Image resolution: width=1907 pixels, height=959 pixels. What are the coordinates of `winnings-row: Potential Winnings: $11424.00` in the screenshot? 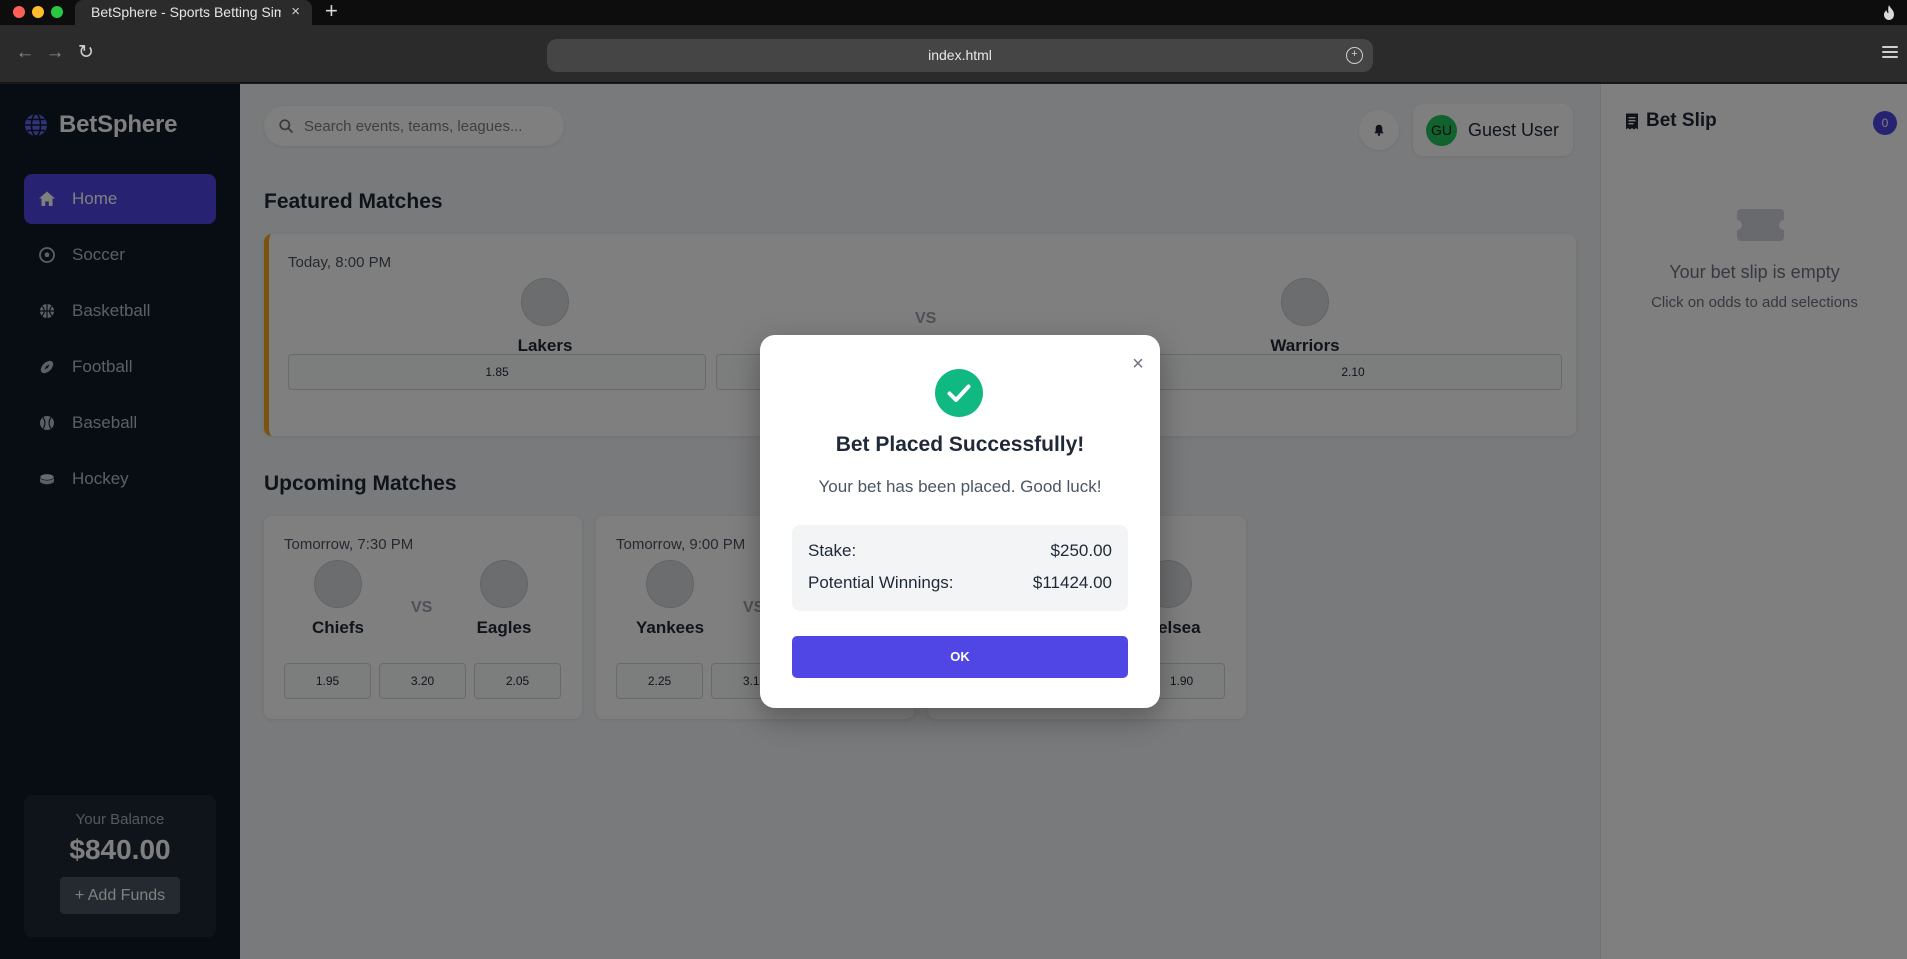 It's located at (960, 583).